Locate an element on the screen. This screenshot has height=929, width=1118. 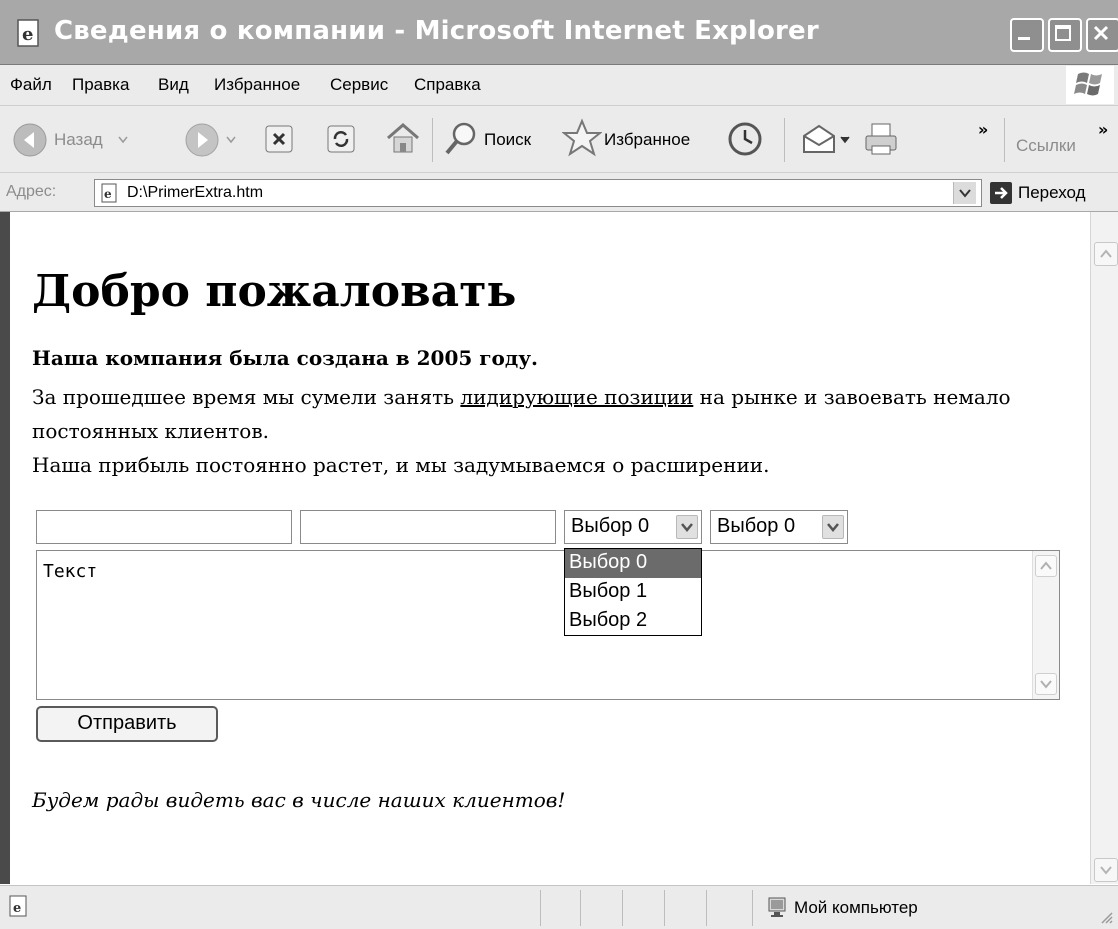
select-2: Выбор 0 is located at coordinates (779, 527).